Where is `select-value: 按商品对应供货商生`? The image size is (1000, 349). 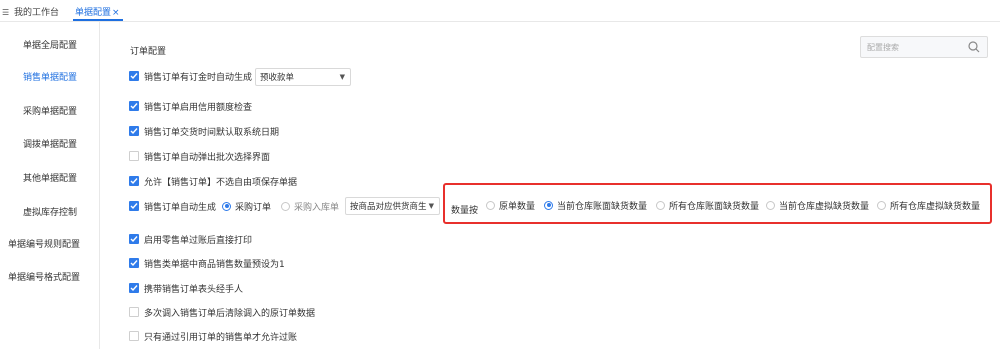 select-value: 按商品对应供货商生 is located at coordinates (388, 207).